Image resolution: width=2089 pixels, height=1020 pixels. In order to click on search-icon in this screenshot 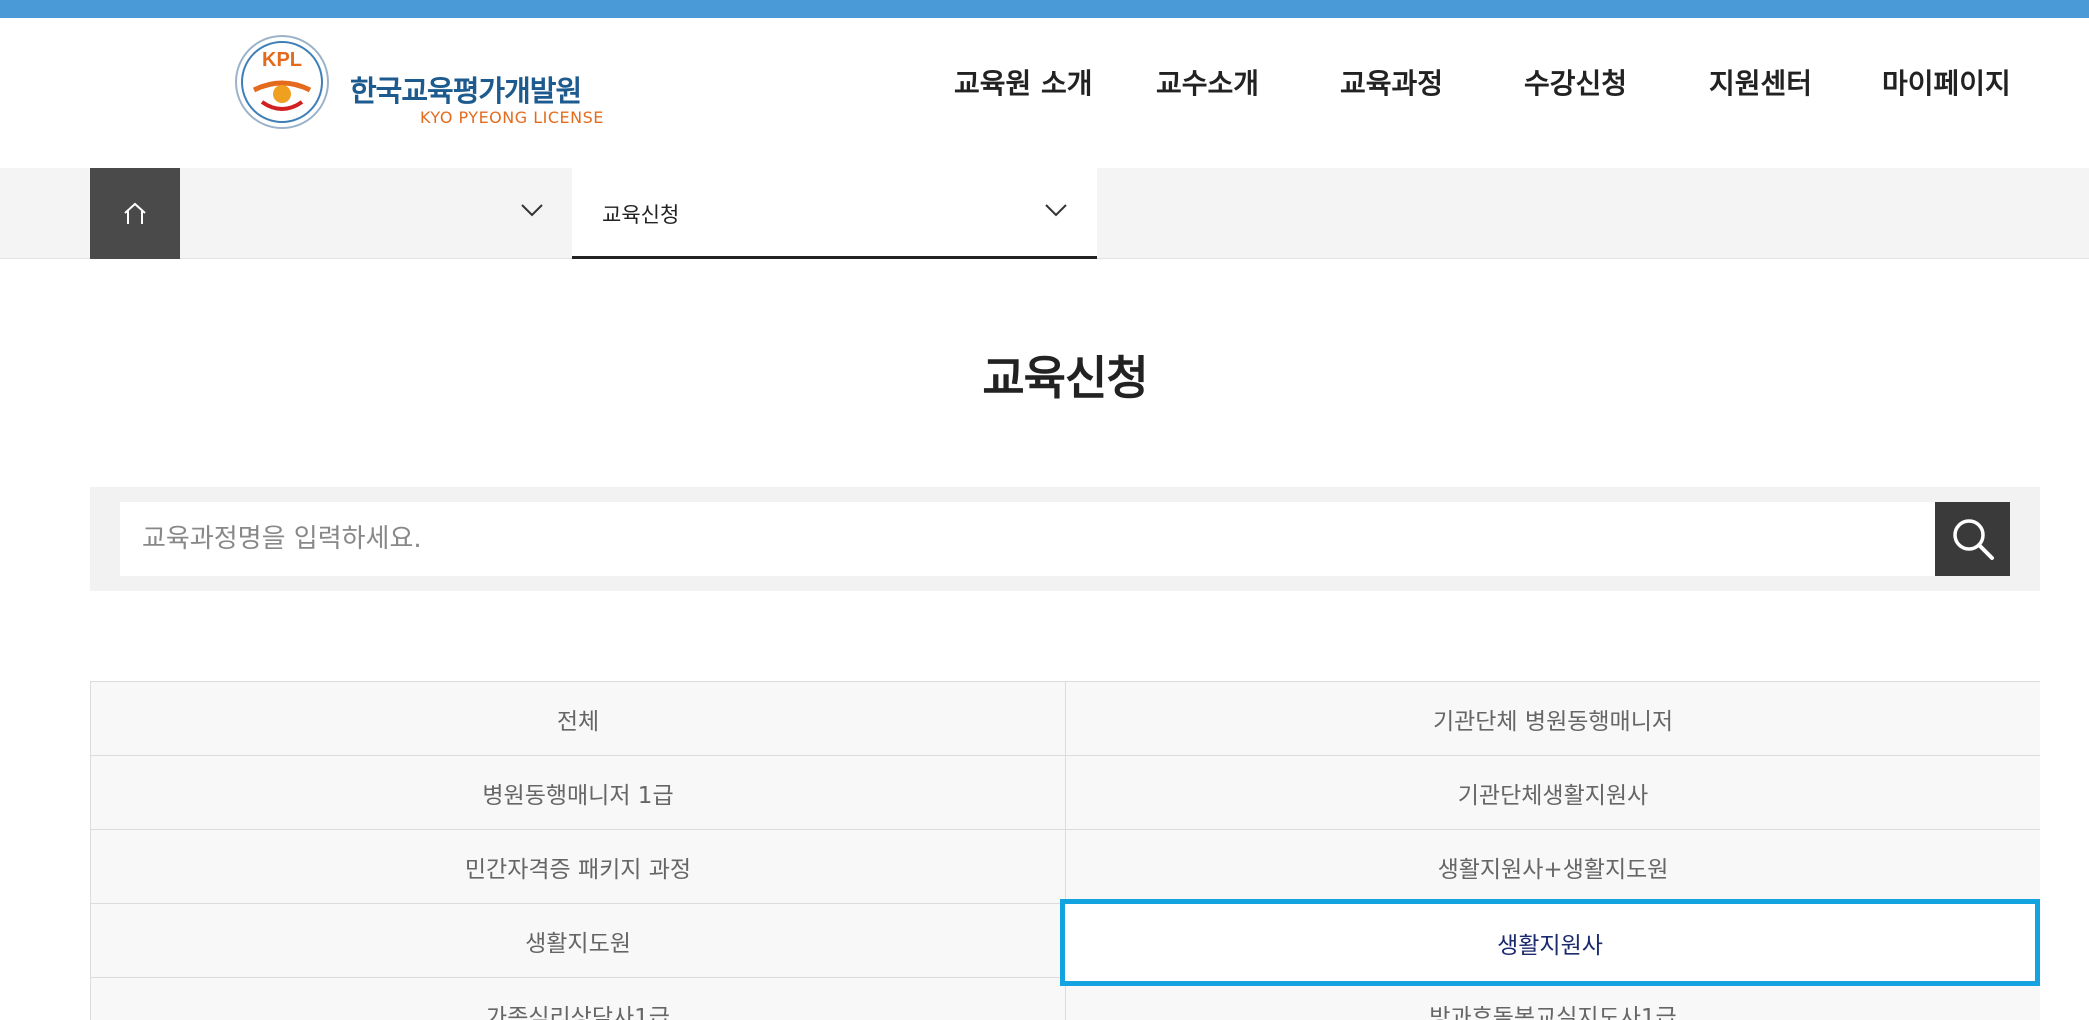, I will do `click(1973, 539)`.